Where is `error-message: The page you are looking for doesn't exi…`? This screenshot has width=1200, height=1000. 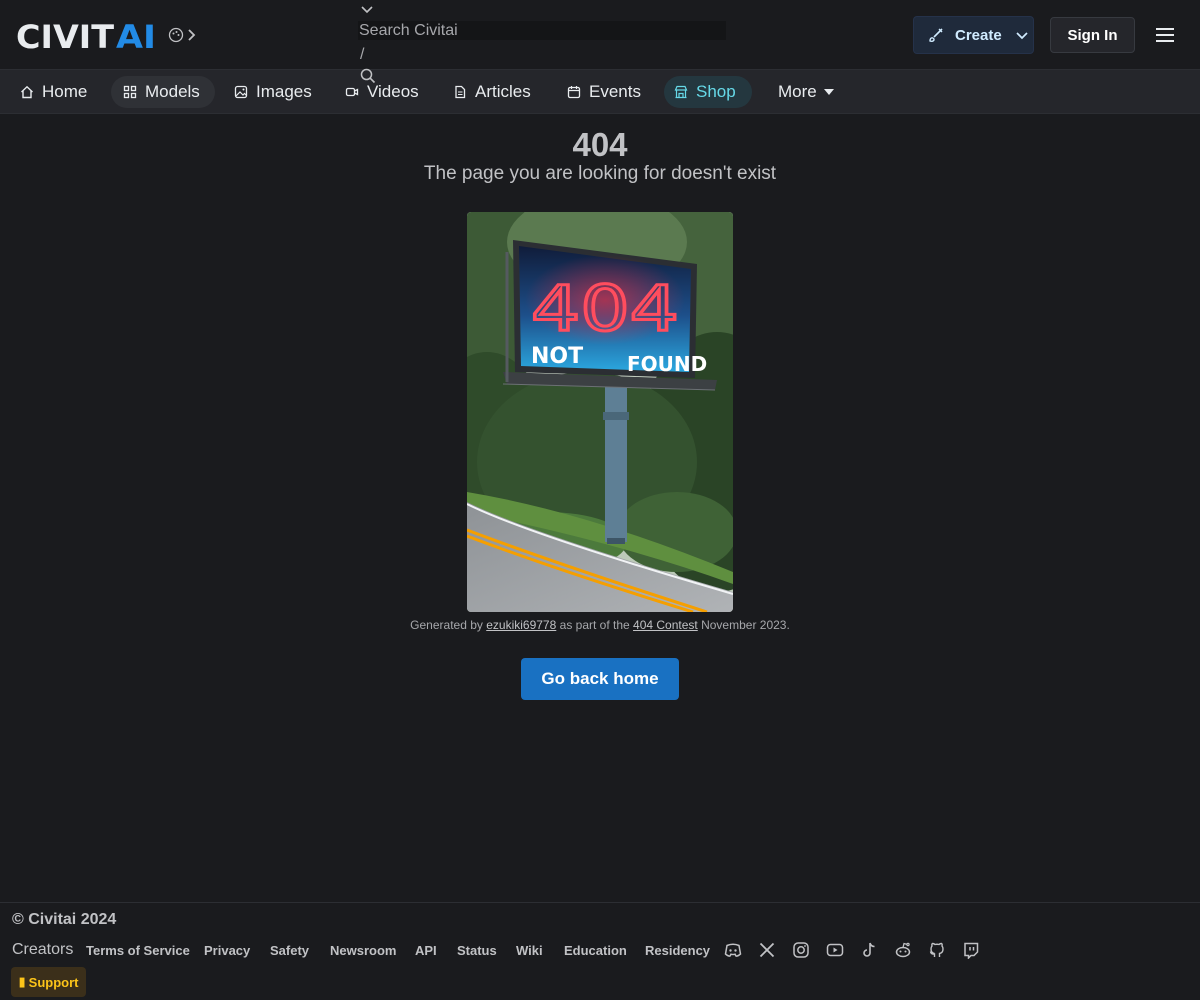 error-message: The page you are looking for doesn't exi… is located at coordinates (600, 173).